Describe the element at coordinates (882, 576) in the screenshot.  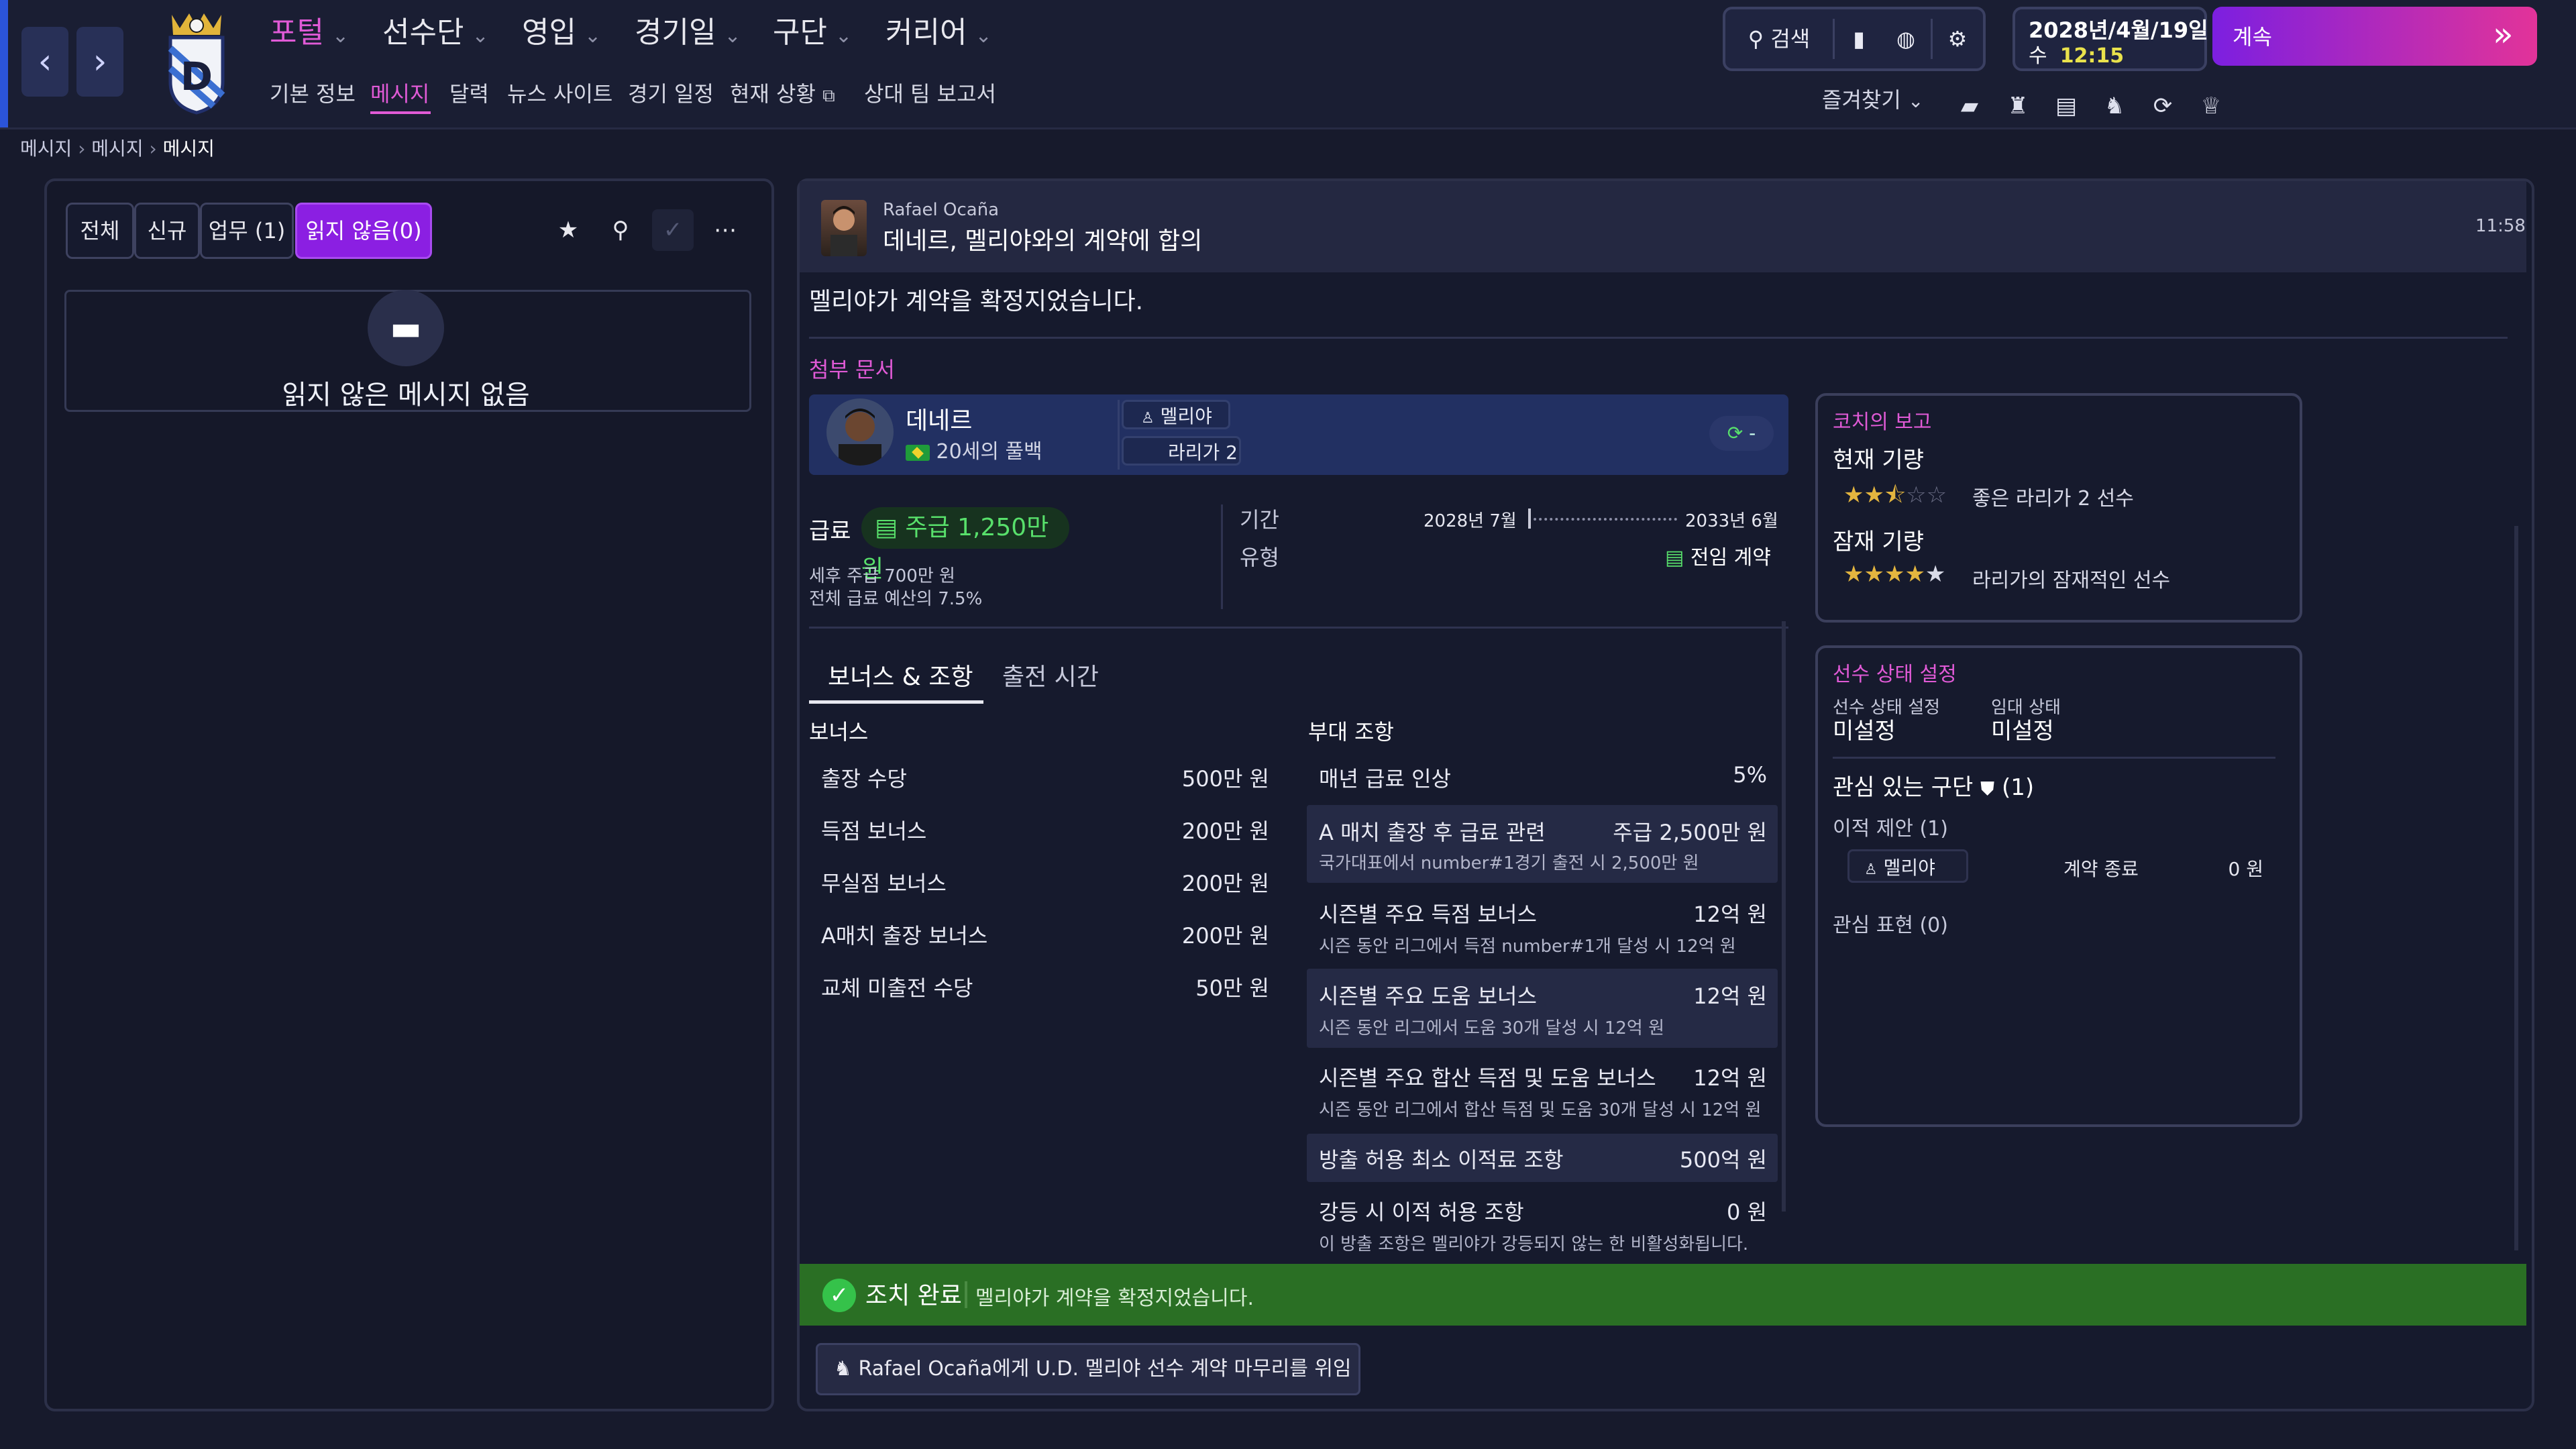
I see `after-tax-wage: 세후 주급 700만 원` at that location.